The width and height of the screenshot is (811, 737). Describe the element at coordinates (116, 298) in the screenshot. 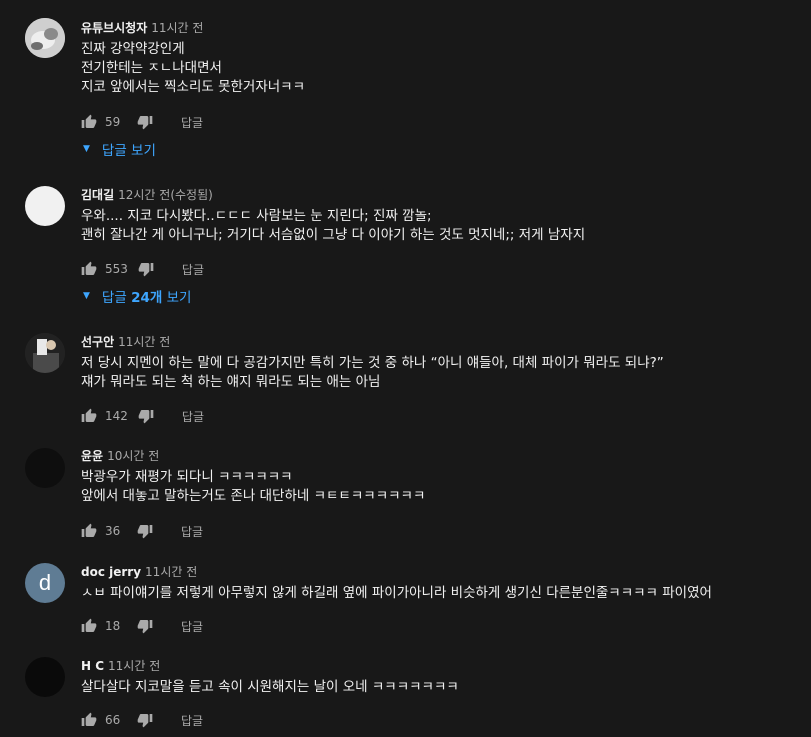

I see `view-replies-prefix: 답글` at that location.